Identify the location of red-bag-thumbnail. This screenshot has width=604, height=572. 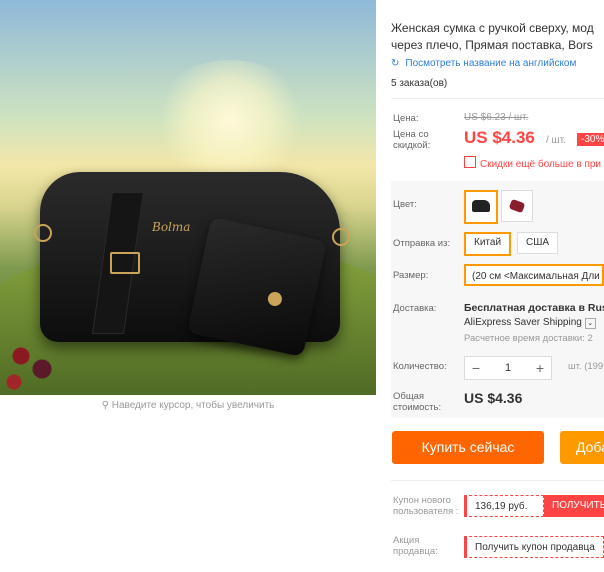
(517, 206).